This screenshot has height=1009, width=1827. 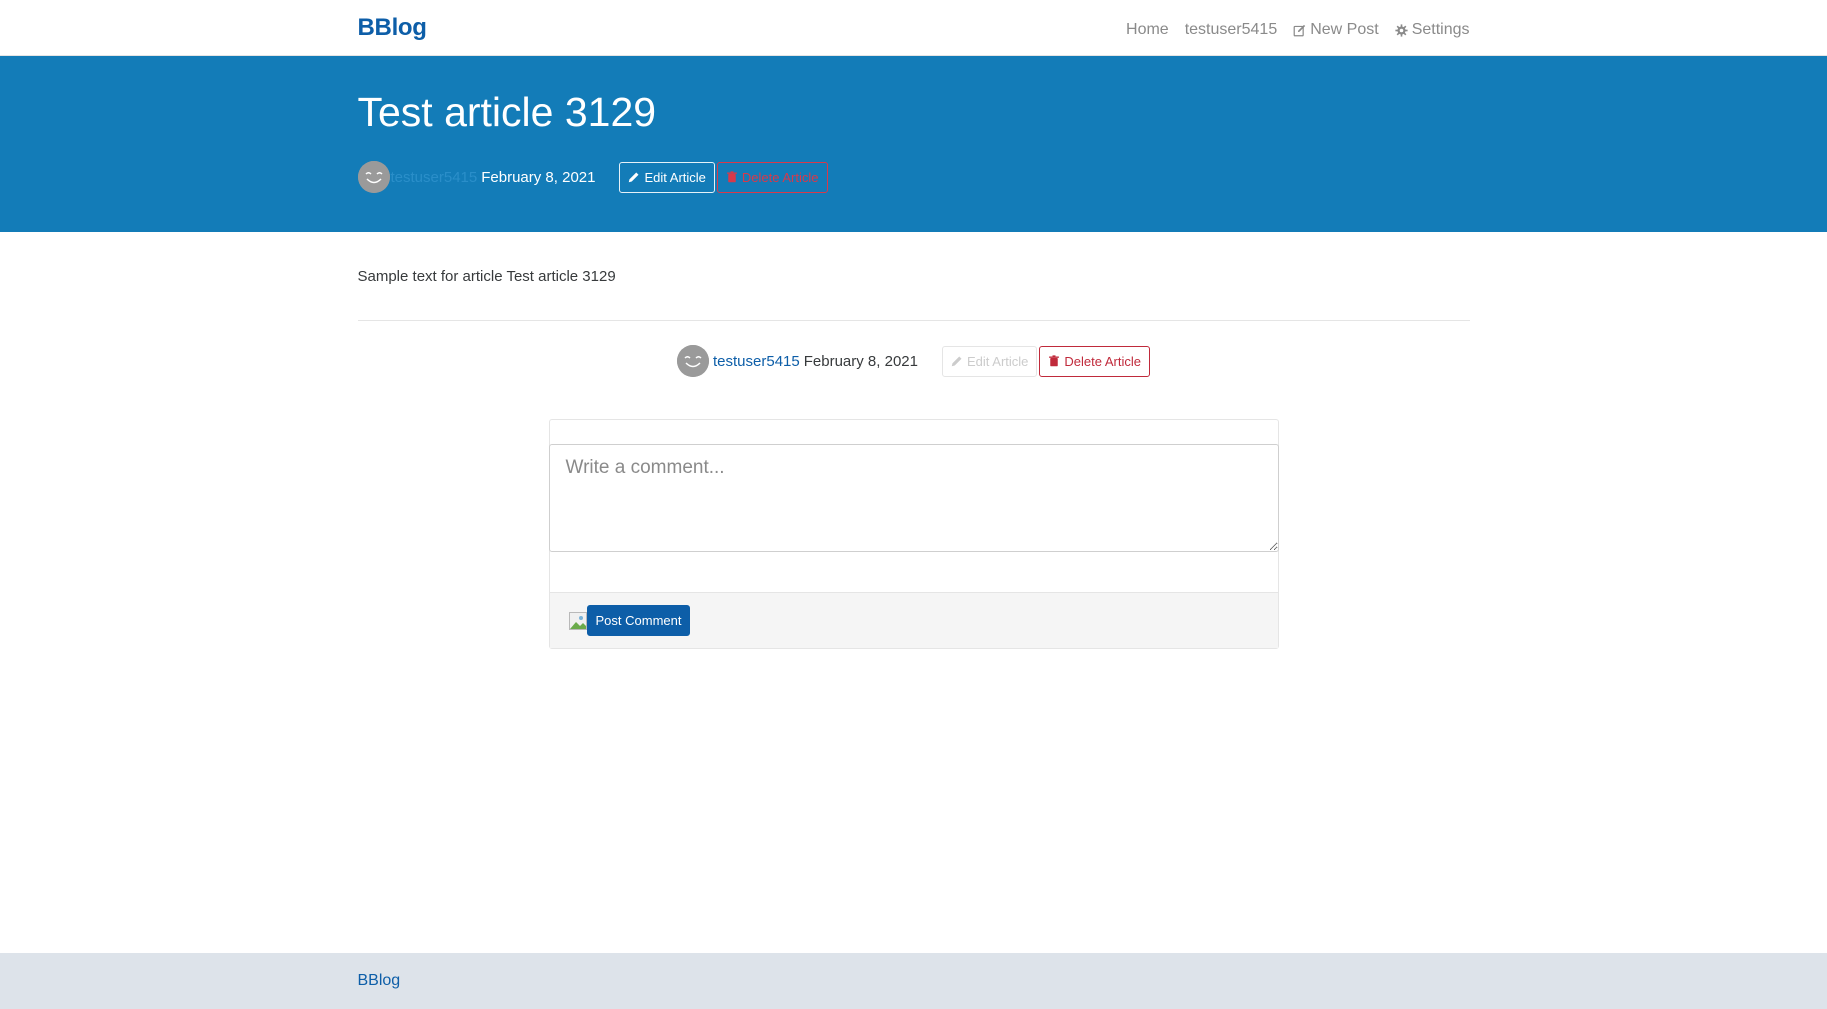 I want to click on footer: BBlog, so click(x=913, y=981).